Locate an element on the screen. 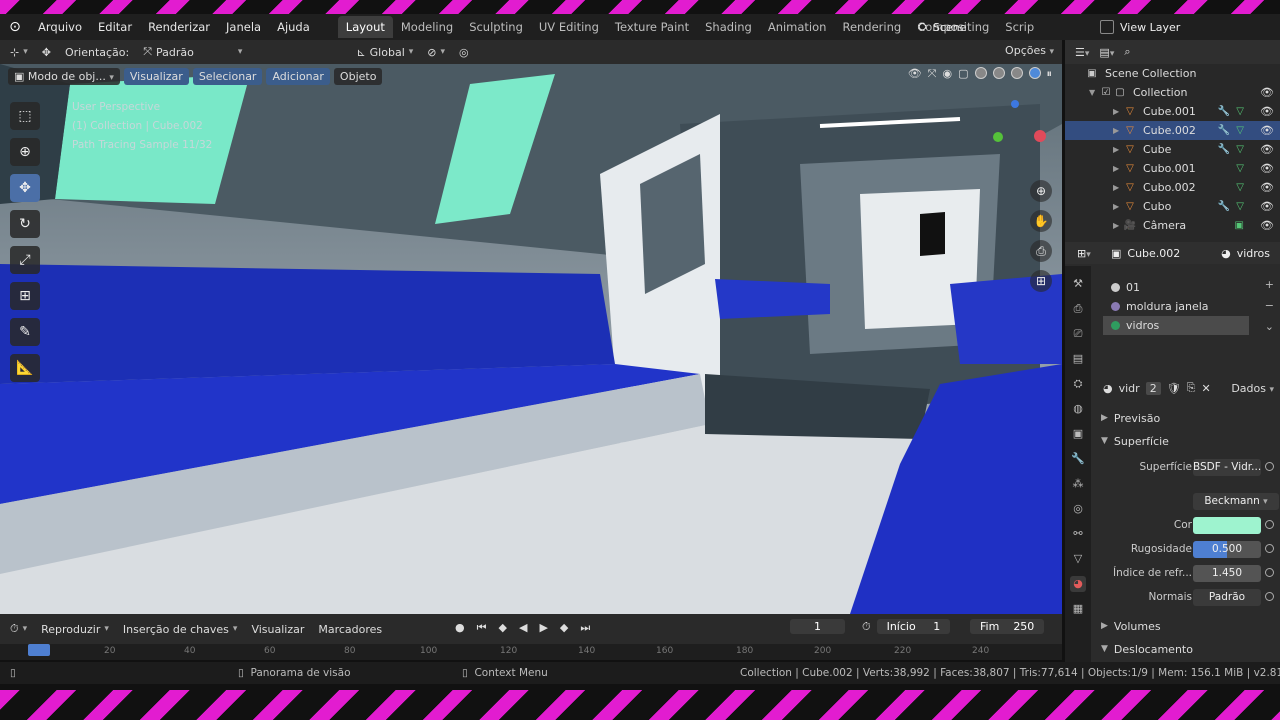 The height and width of the screenshot is (720, 1280). ior-field: 1.450 is located at coordinates (1227, 573).